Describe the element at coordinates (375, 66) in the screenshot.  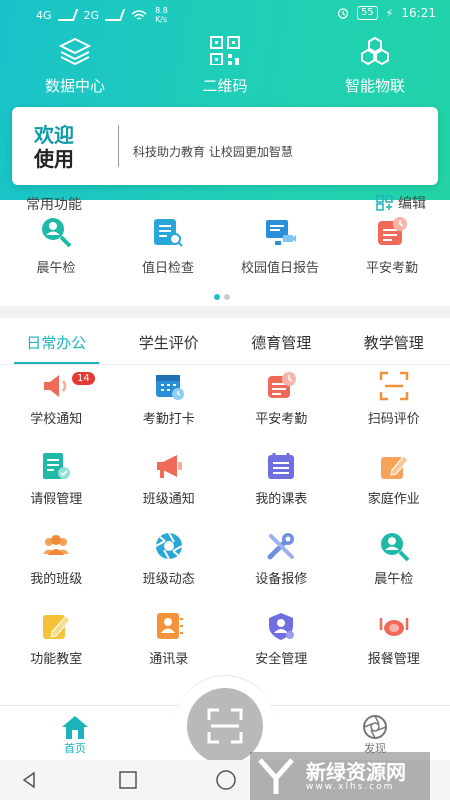
I see `nav-smart-iot: 智能物联` at that location.